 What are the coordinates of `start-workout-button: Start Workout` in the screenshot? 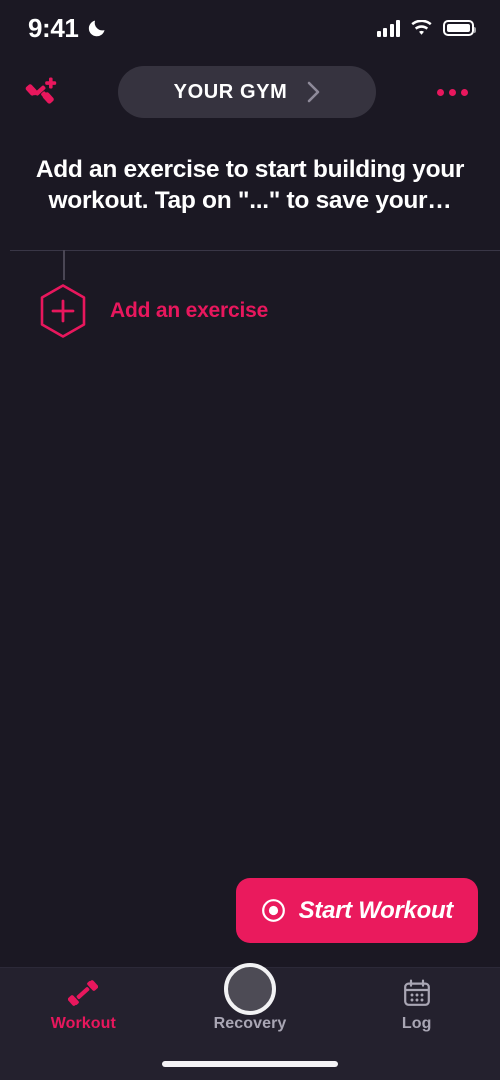 It's located at (356, 910).